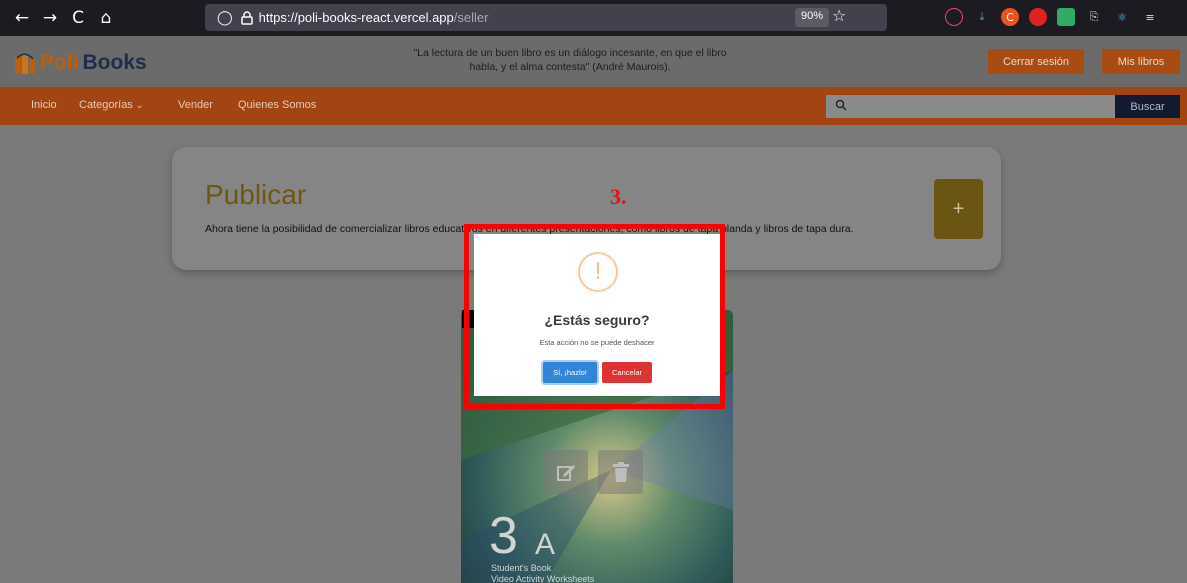 The image size is (1187, 583). I want to click on book-subtitle-2: Video Activity Worksheets, so click(543, 578).